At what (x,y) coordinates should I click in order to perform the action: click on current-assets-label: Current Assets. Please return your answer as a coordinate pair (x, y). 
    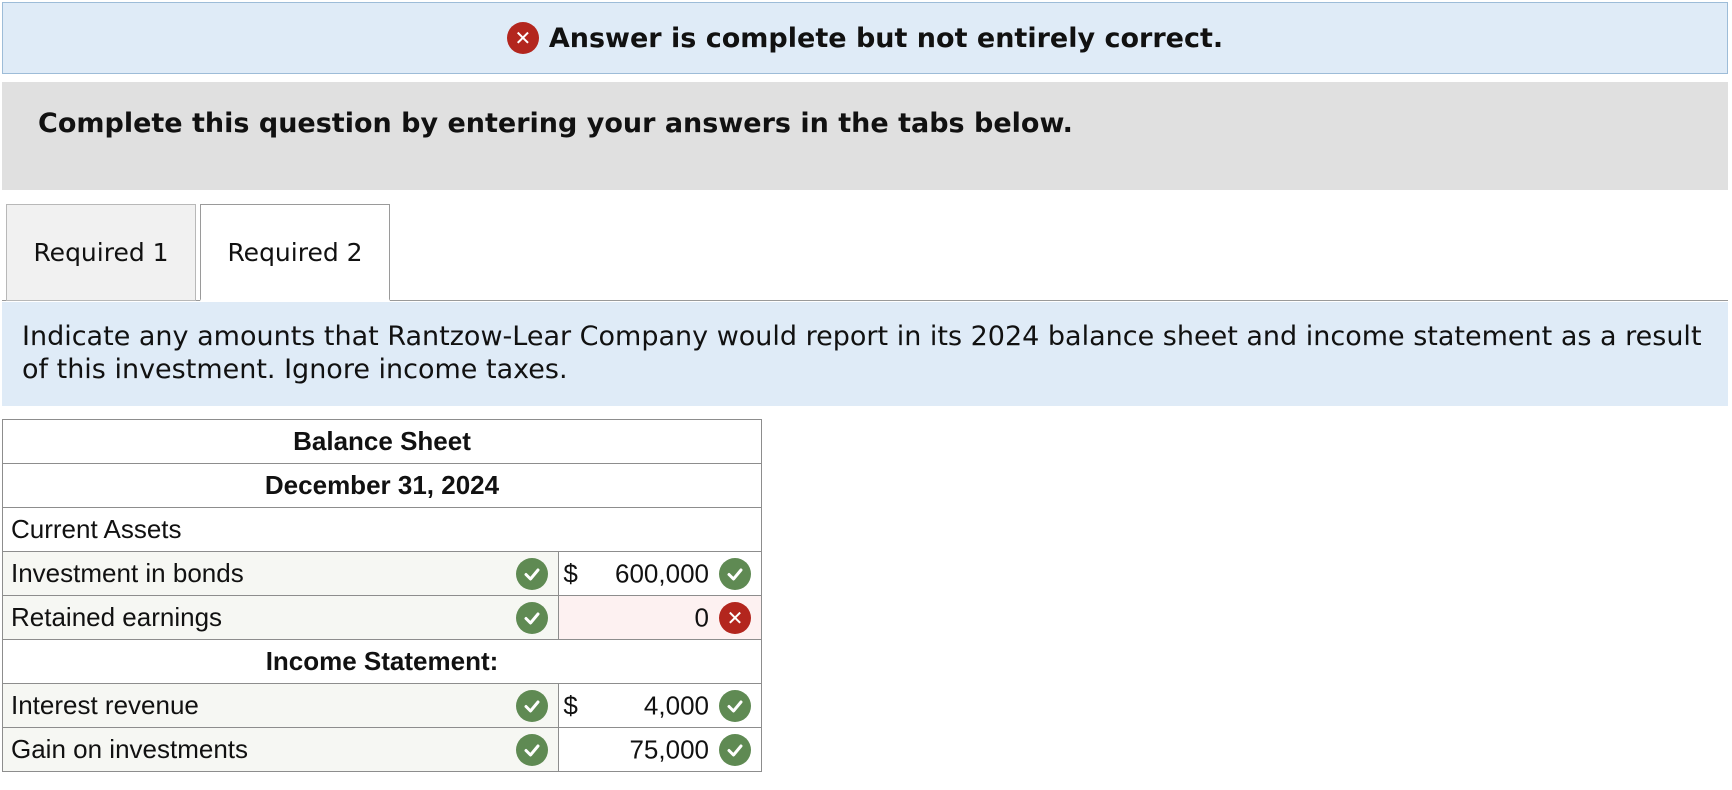
    Looking at the image, I should click on (382, 529).